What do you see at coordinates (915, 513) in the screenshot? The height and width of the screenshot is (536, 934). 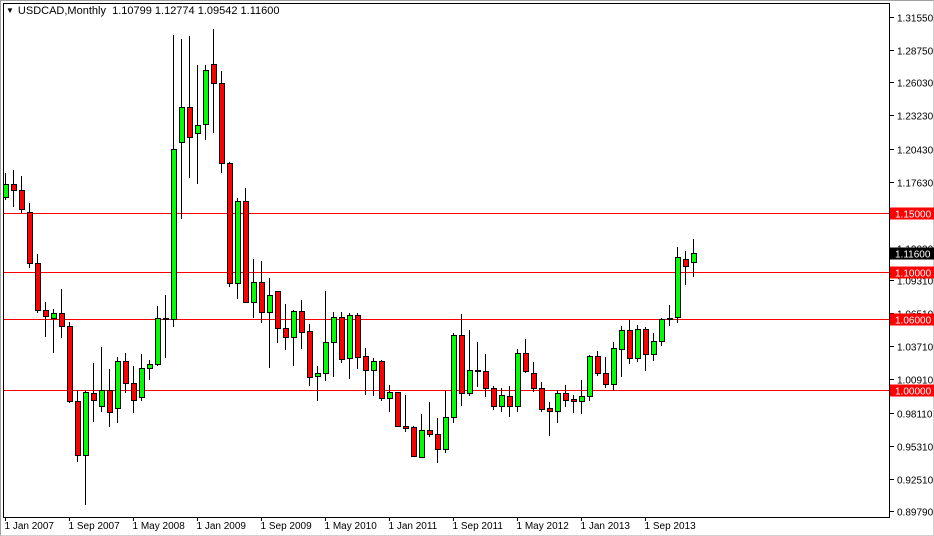 I see `y-tick-label: 0.89790` at bounding box center [915, 513].